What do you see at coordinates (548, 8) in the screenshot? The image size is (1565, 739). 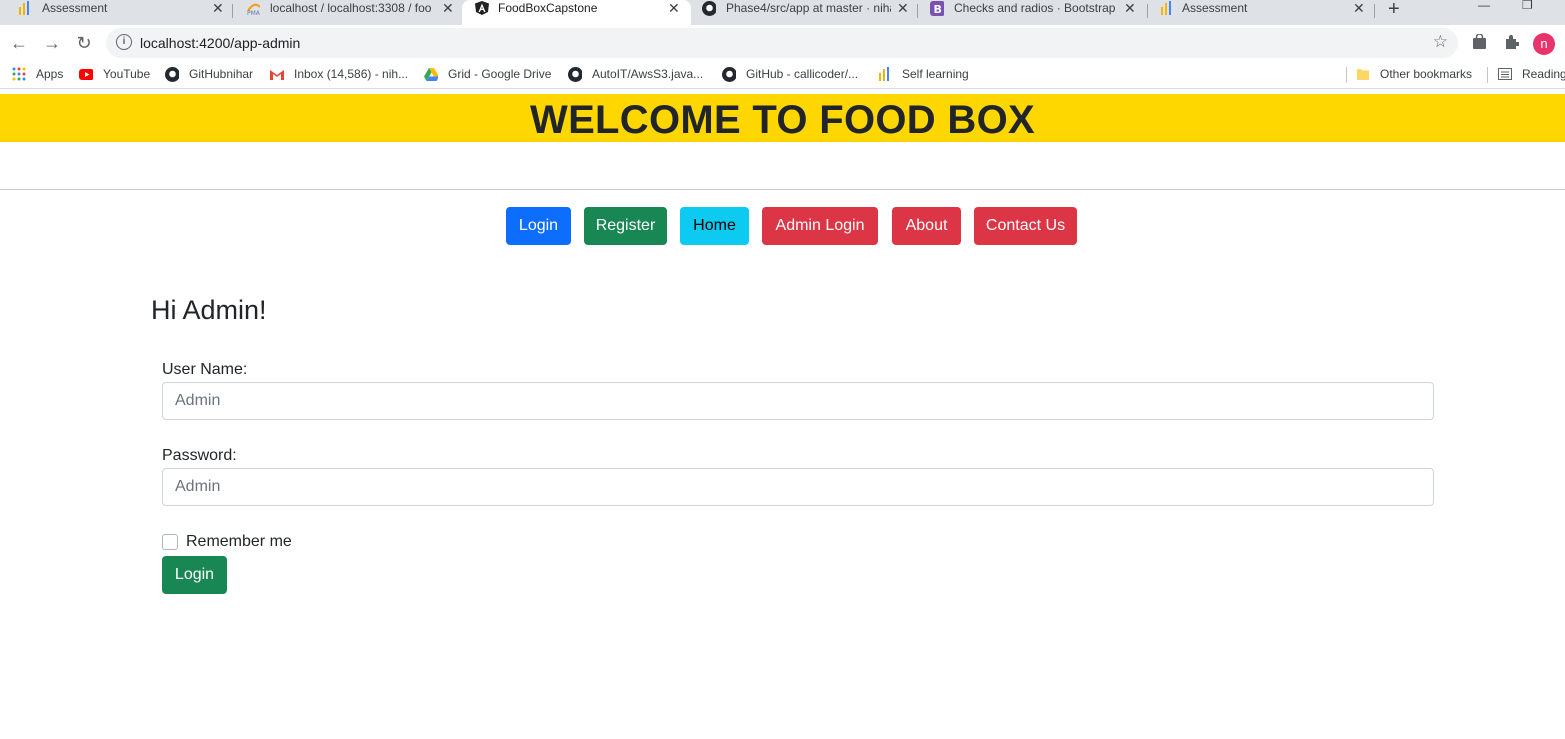 I see `tab-title: FoodBoxCapstone` at bounding box center [548, 8].